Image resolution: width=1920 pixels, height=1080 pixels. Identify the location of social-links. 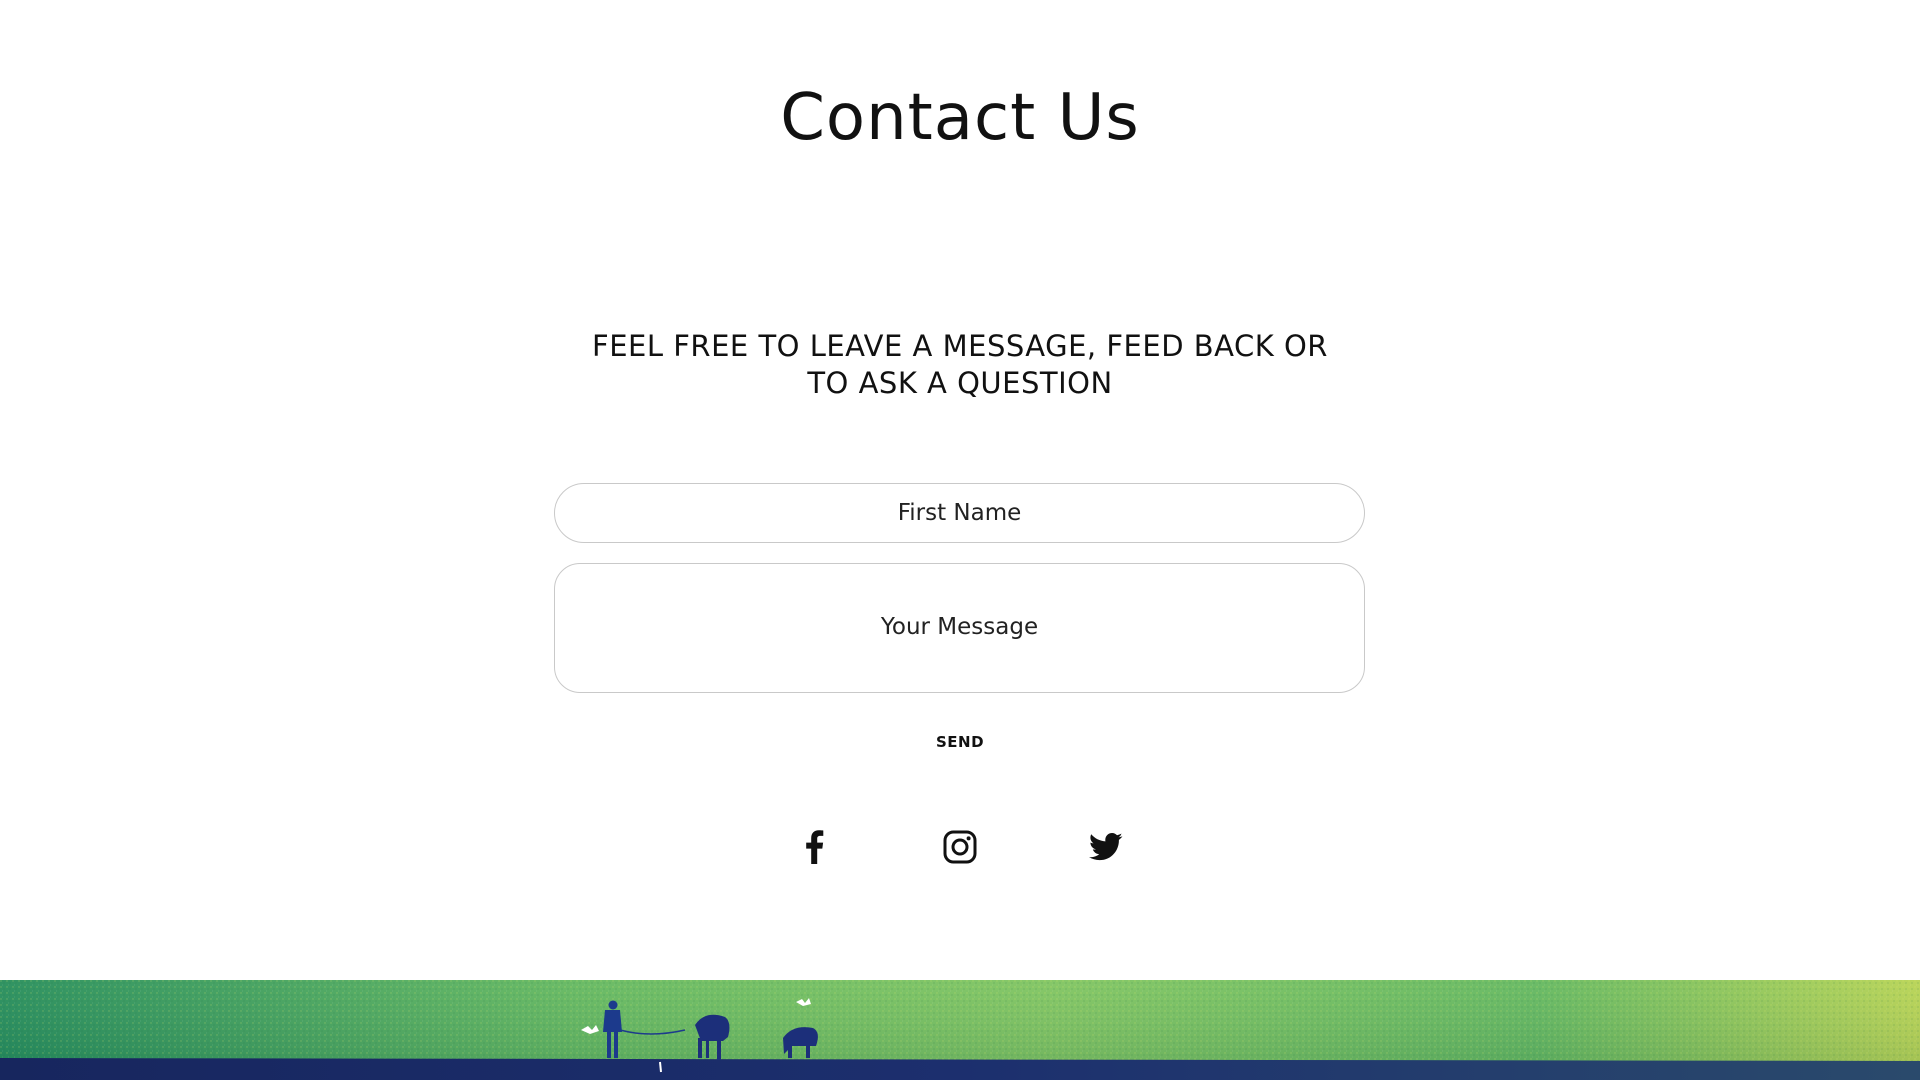
(960, 847).